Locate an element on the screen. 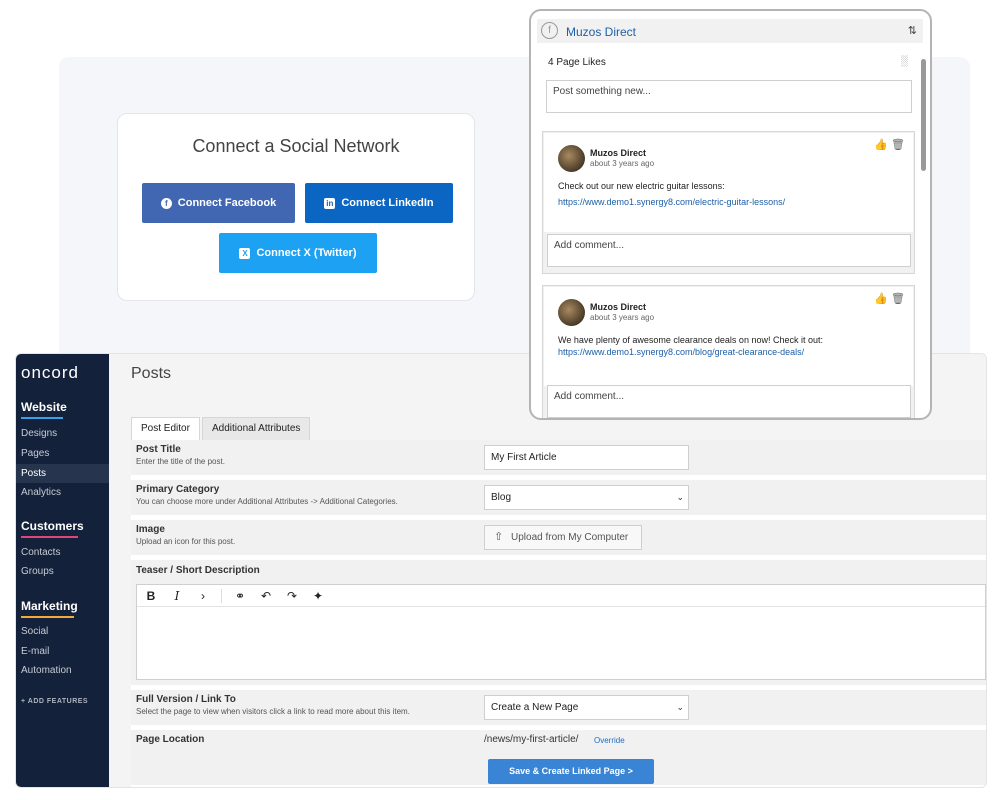  sidebar-section-customers: Customers is located at coordinates (52, 528).